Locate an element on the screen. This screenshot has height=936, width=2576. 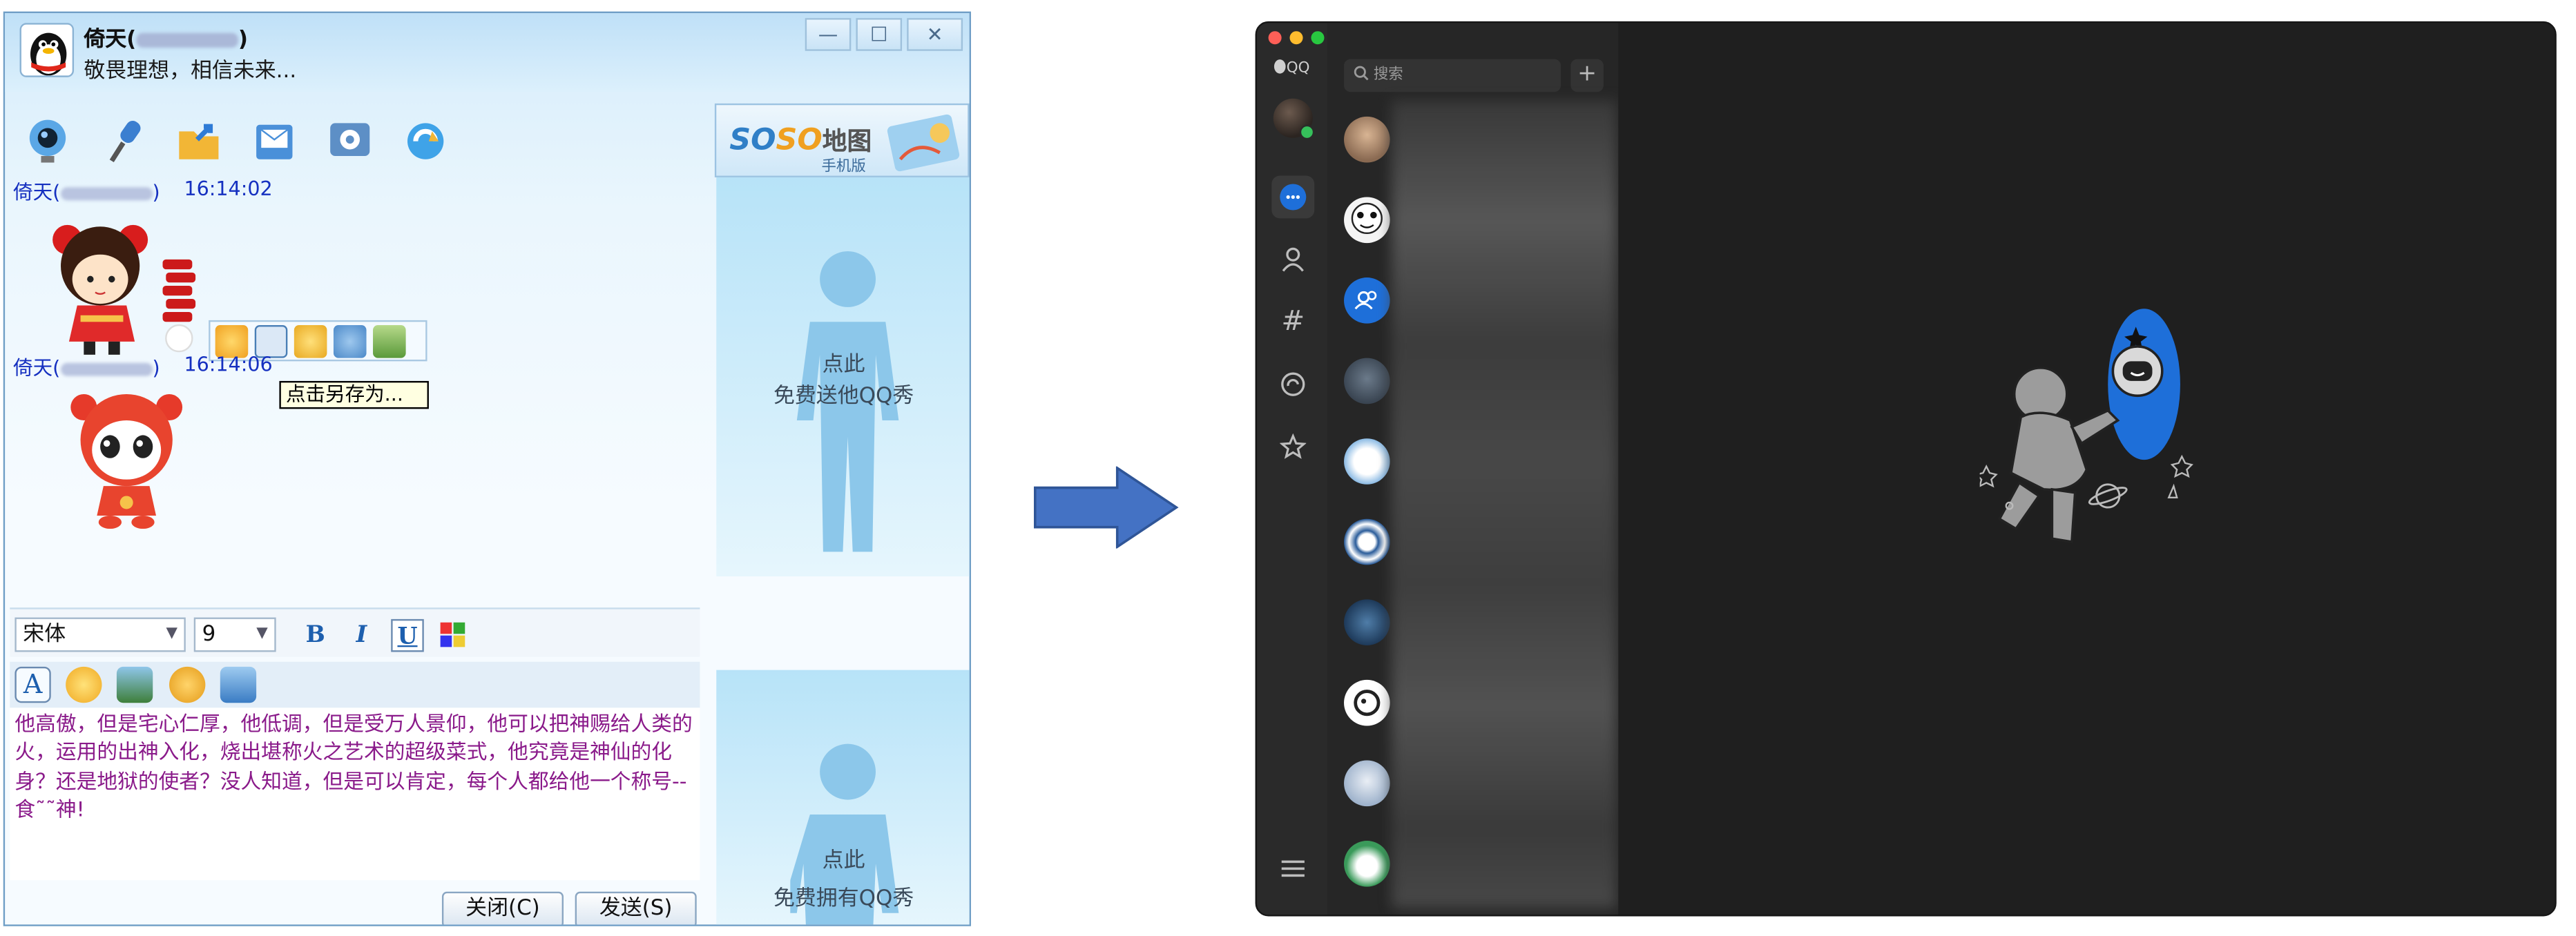
qq-show-line2: 免费送他QQ秀 is located at coordinates (843, 396).